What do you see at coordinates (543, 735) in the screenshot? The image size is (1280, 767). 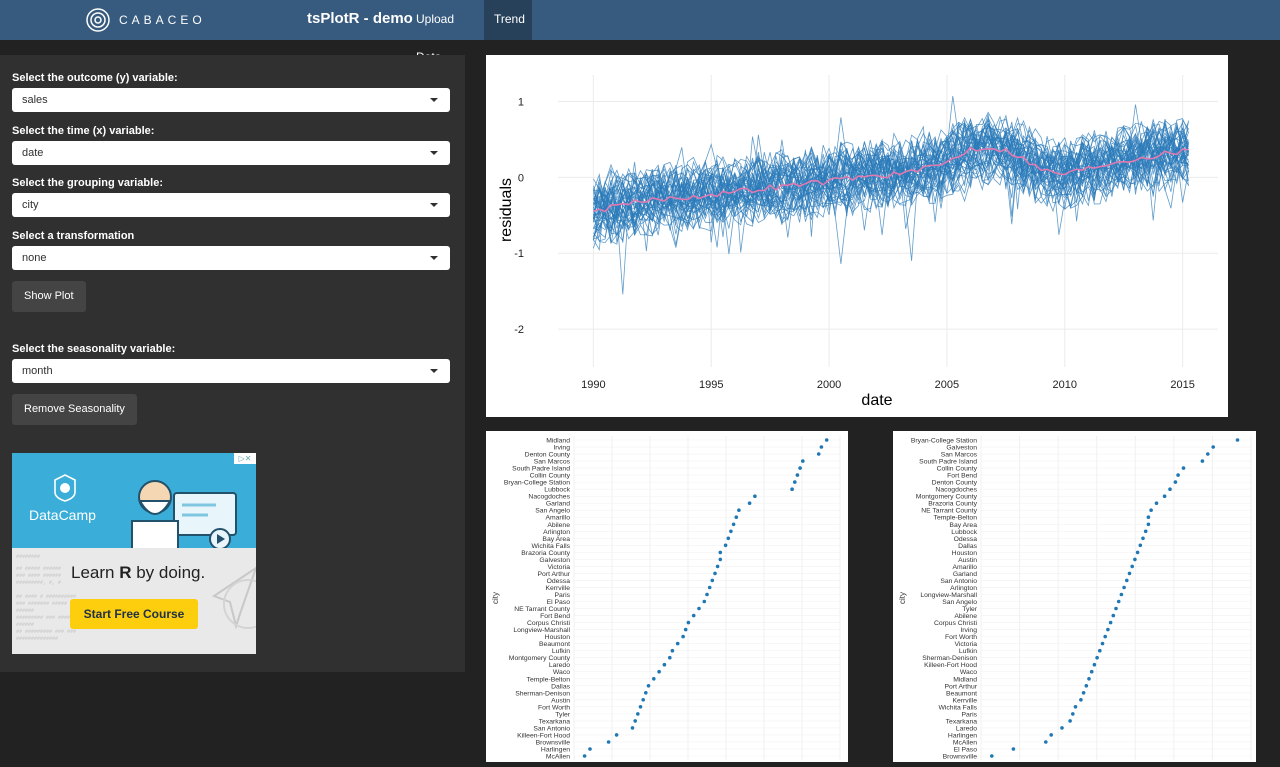 I see `city-tick-label: Killeen-Fort Hood` at bounding box center [543, 735].